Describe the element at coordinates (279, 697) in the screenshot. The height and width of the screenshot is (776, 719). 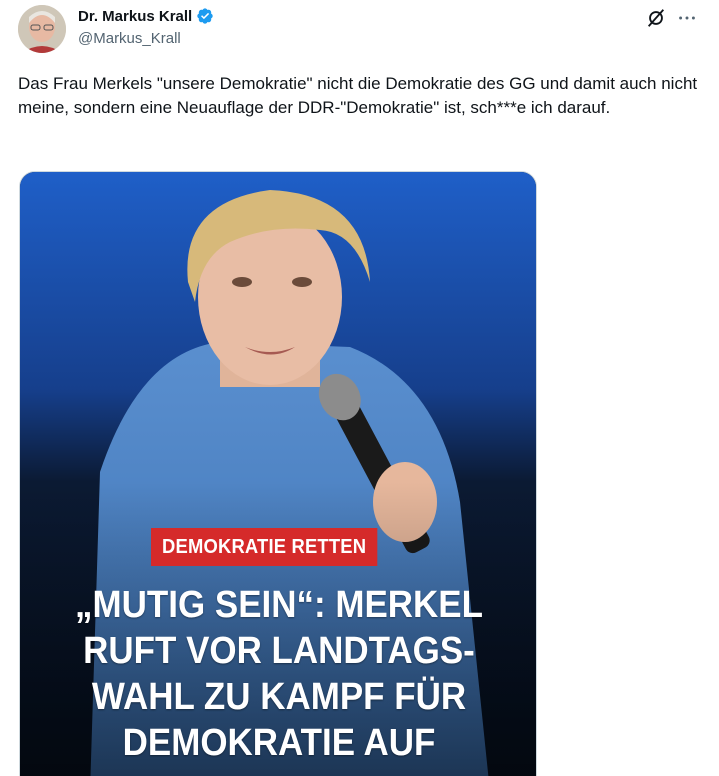
I see `headline-line: WAHL ZU KAMPF FÜR` at that location.